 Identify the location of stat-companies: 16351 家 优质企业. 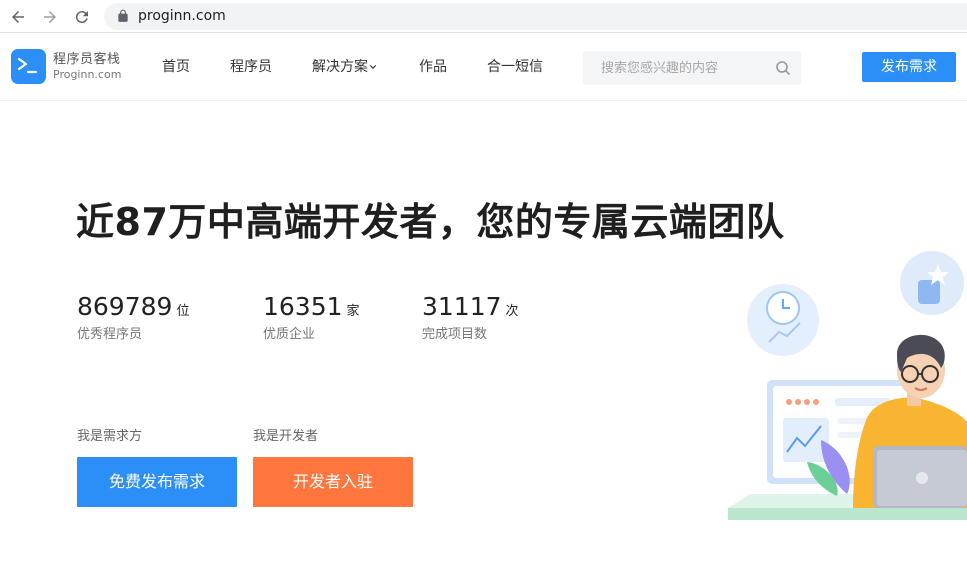
(311, 317).